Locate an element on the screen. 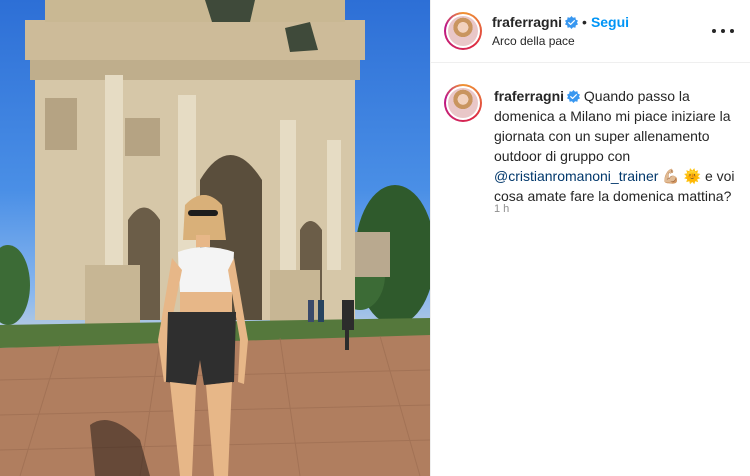 The image size is (750, 476). avatar is located at coordinates (463, 31).